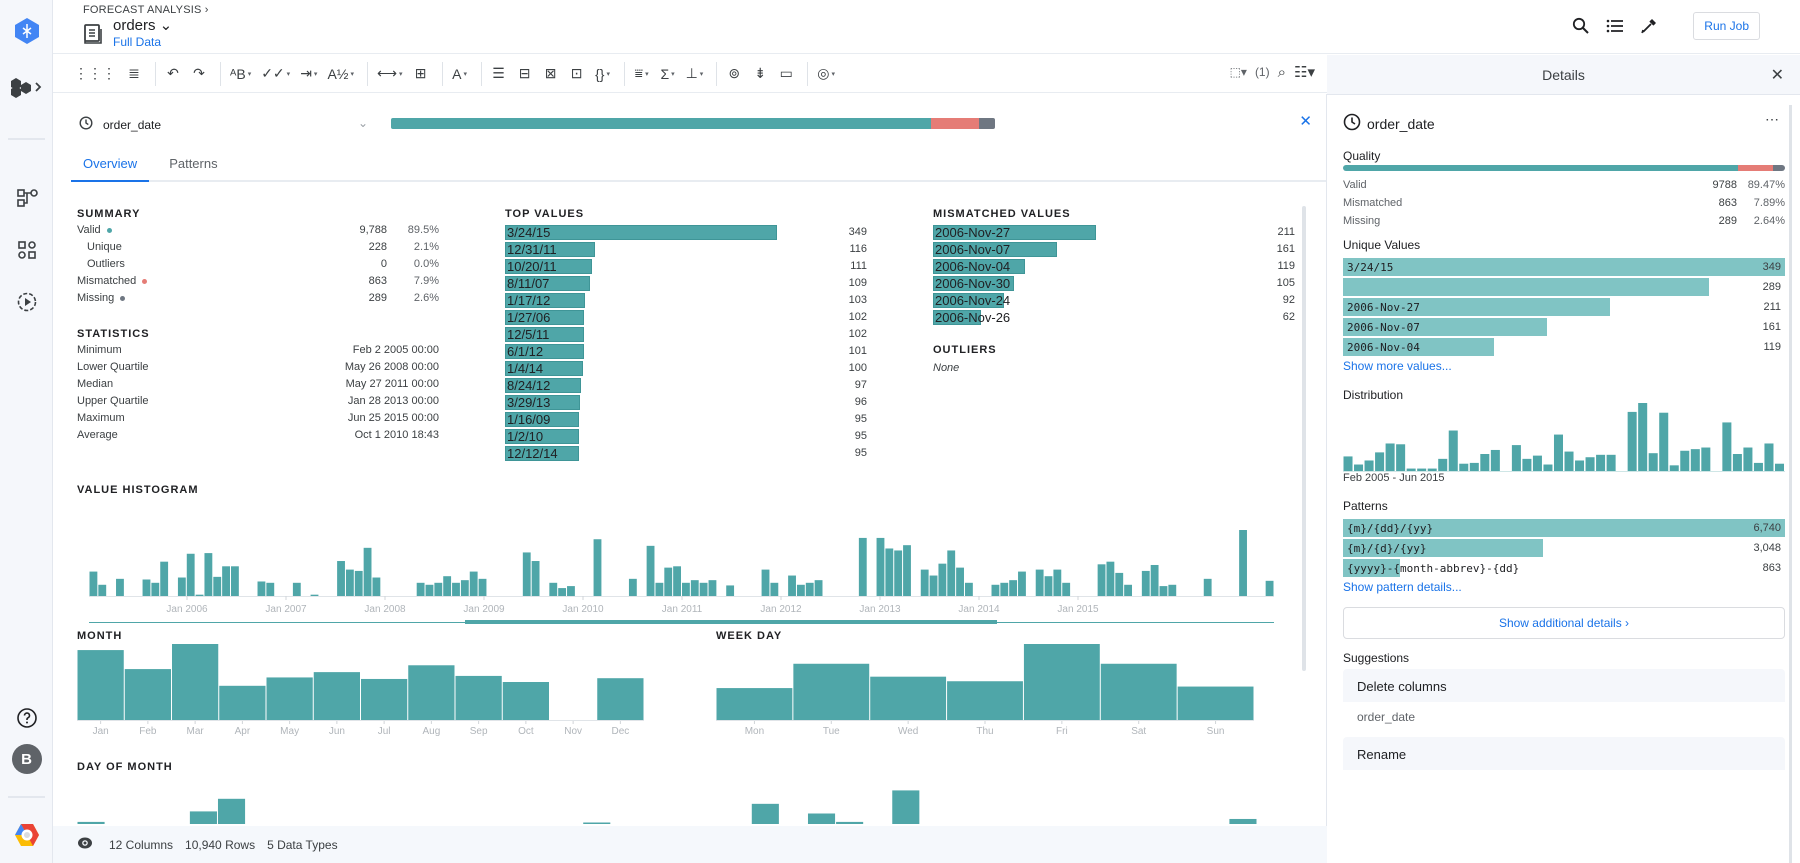 The image size is (1800, 863). What do you see at coordinates (134, 74) in the screenshot?
I see `list-view-icon: ≣` at bounding box center [134, 74].